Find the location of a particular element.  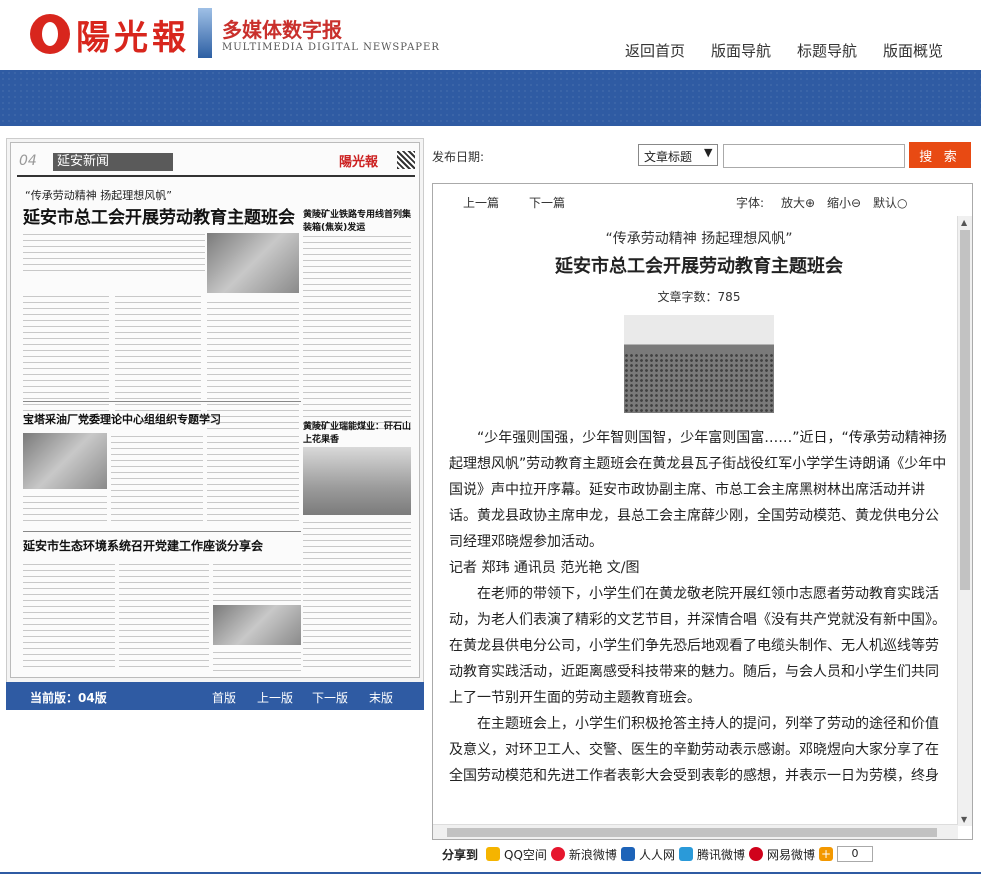

logo-mark is located at coordinates (50, 34).